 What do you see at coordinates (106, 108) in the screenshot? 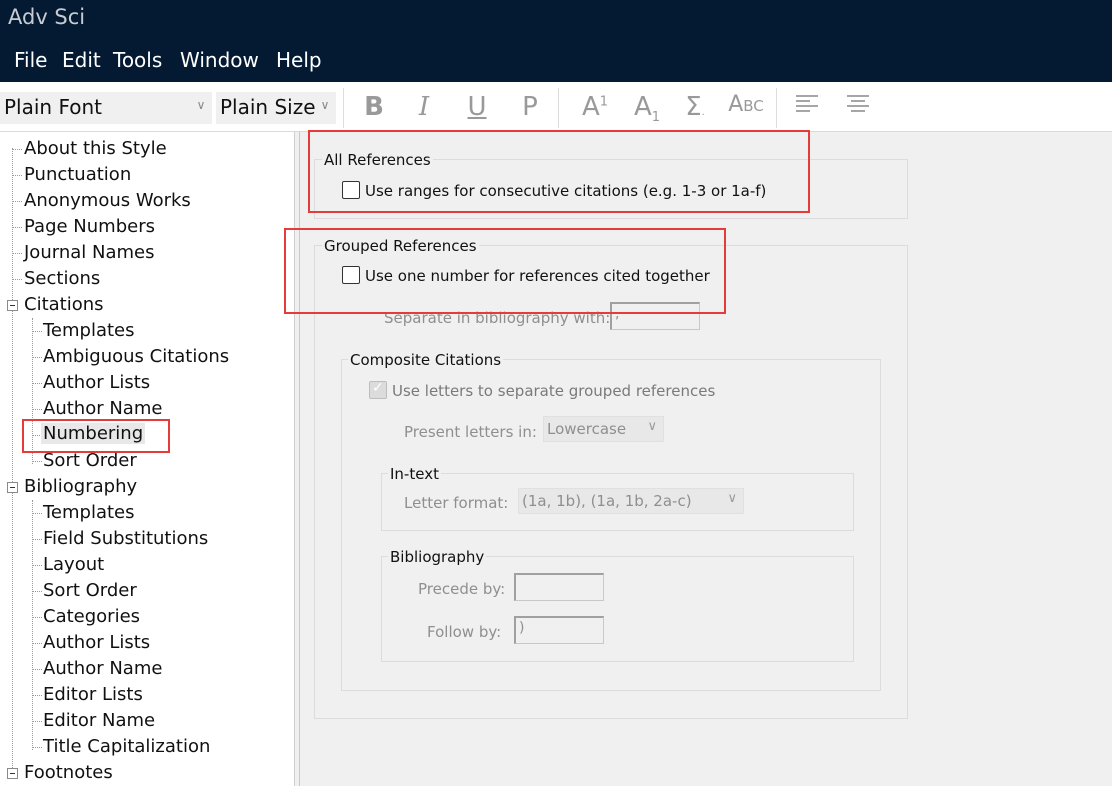
I see `font-combo: Plain Font ∨` at bounding box center [106, 108].